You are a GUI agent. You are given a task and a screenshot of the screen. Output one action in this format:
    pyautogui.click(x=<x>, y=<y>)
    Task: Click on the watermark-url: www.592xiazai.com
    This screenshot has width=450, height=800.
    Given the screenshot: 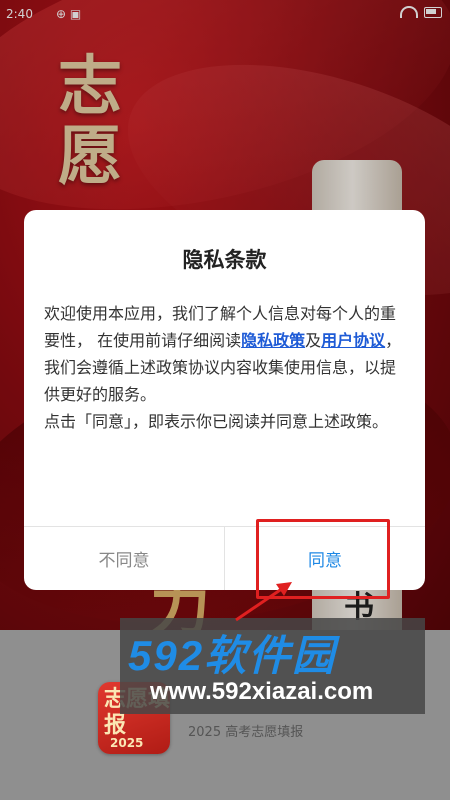 What is the action you would take?
    pyautogui.click(x=262, y=691)
    